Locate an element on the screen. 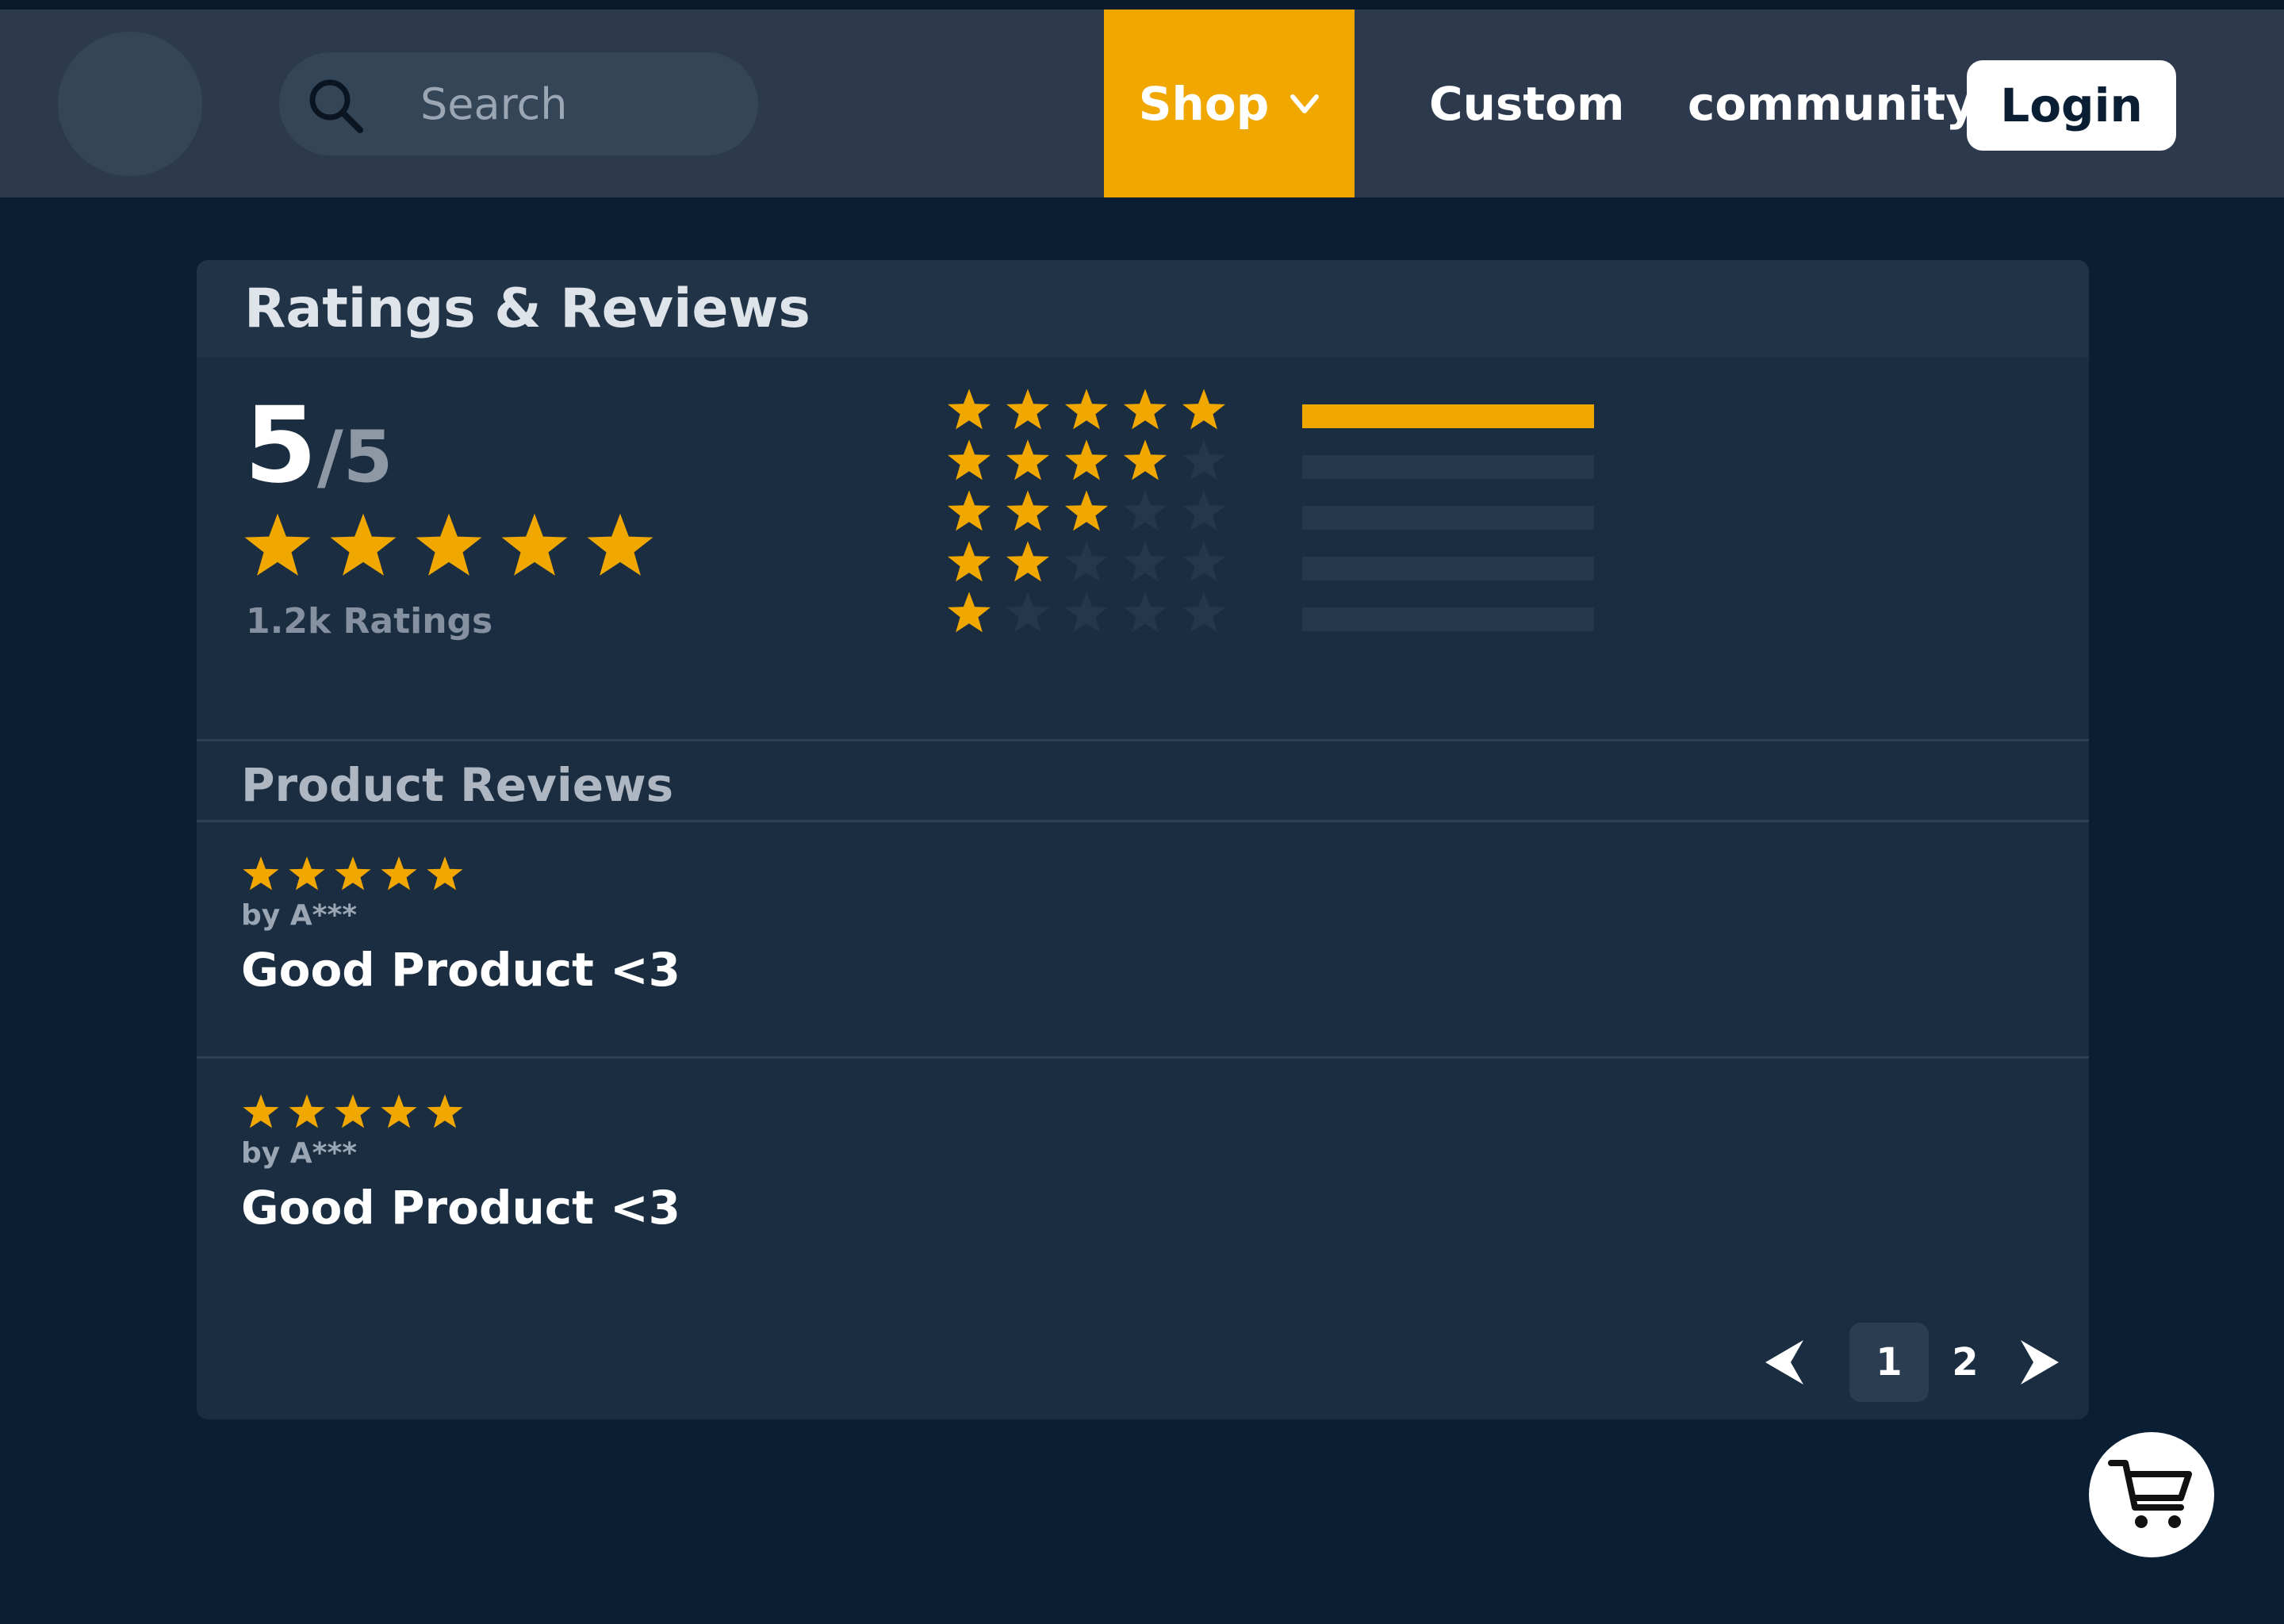  cart-button is located at coordinates (2151, 1494).